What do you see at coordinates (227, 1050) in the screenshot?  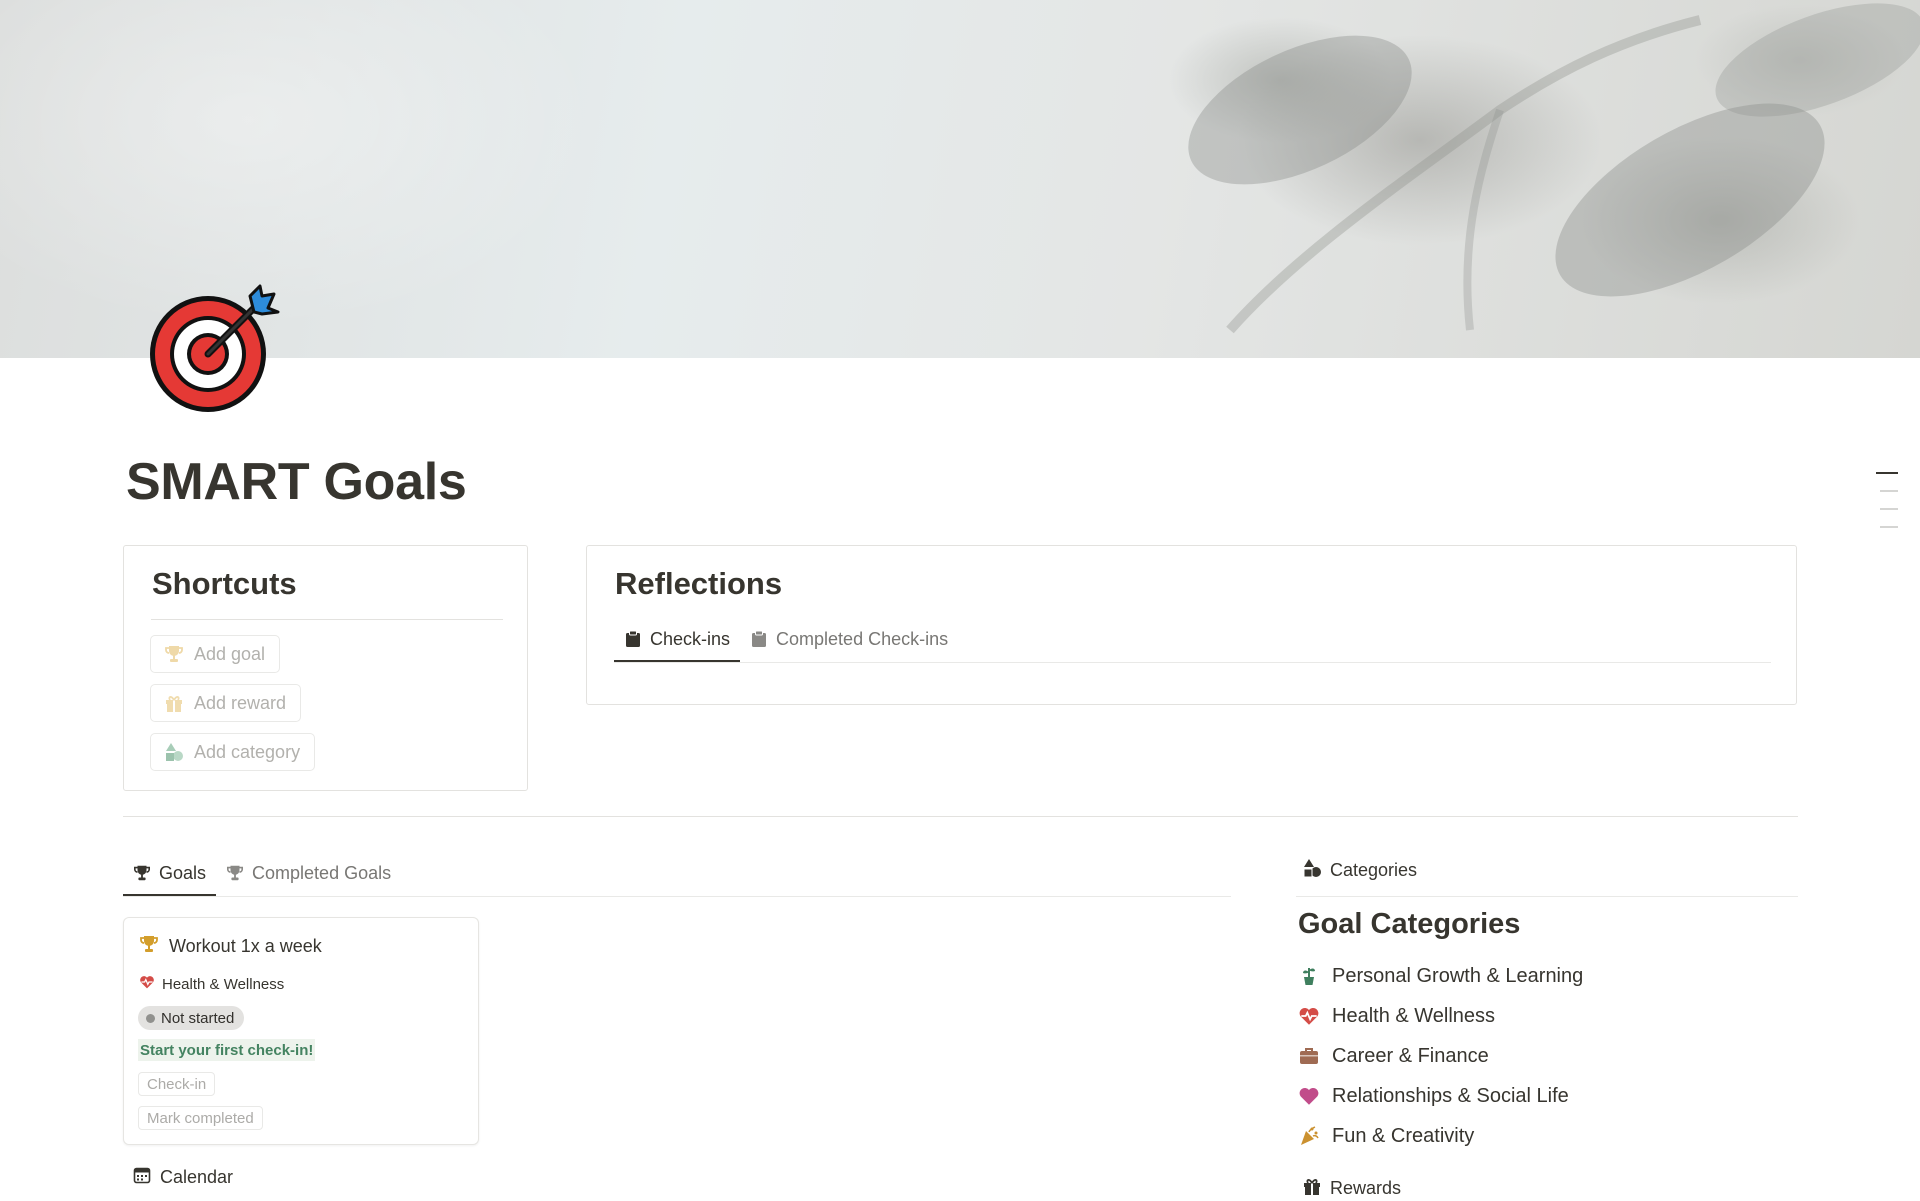 I see `checkin-prompt: Start your first check-in!` at bounding box center [227, 1050].